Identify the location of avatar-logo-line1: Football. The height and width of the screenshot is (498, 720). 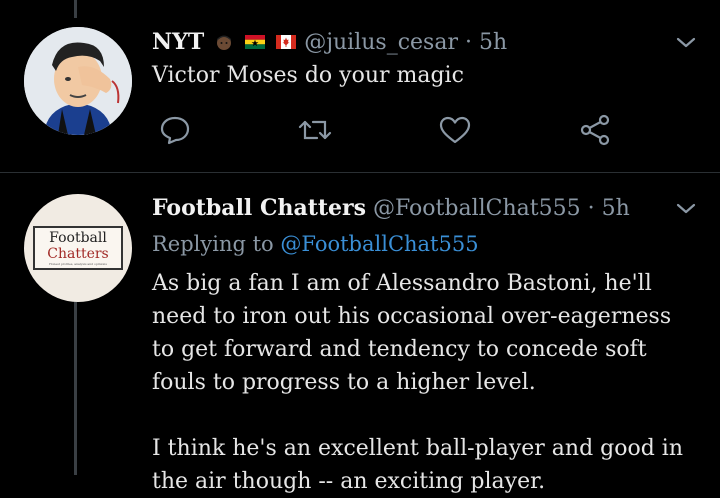
(78, 238).